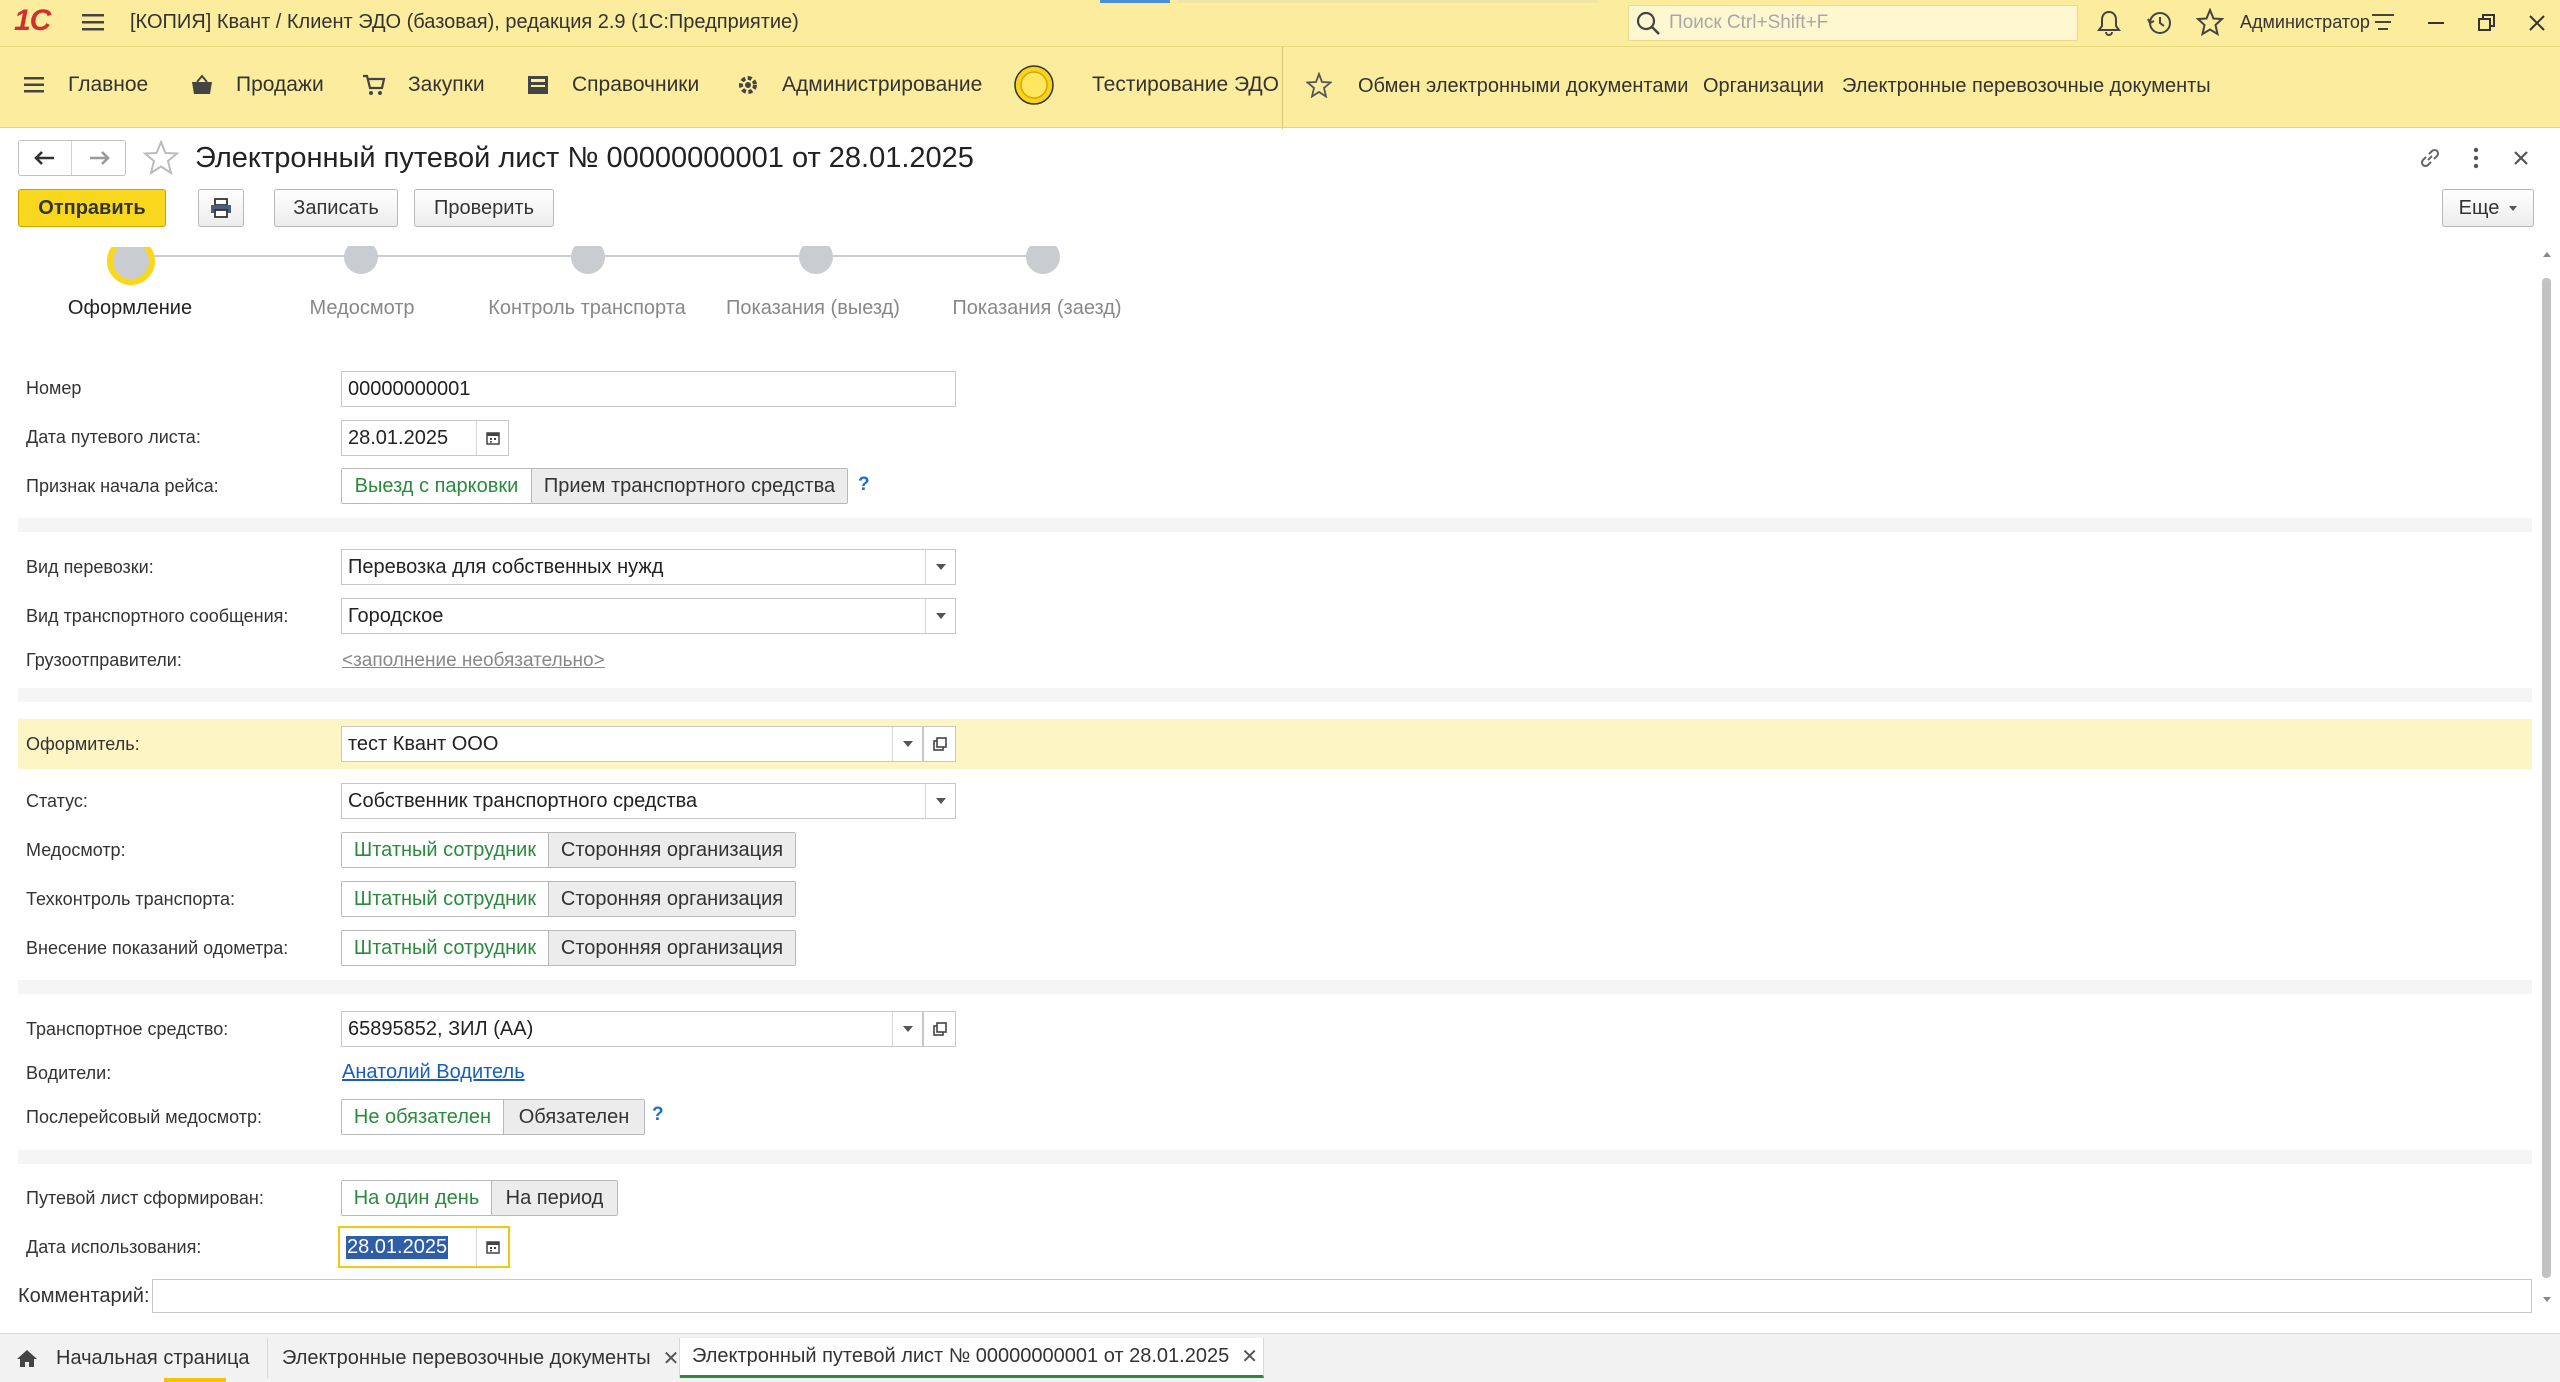 This screenshot has height=1382, width=2560. I want to click on chevron-down-icon, so click(940, 567).